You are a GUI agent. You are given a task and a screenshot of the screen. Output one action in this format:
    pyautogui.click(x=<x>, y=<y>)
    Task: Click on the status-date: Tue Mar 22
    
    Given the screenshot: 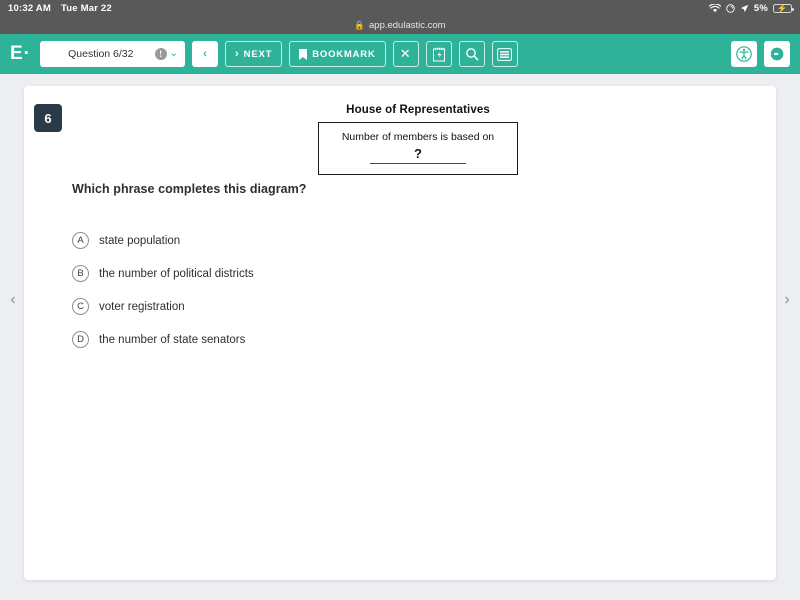 What is the action you would take?
    pyautogui.click(x=86, y=8)
    